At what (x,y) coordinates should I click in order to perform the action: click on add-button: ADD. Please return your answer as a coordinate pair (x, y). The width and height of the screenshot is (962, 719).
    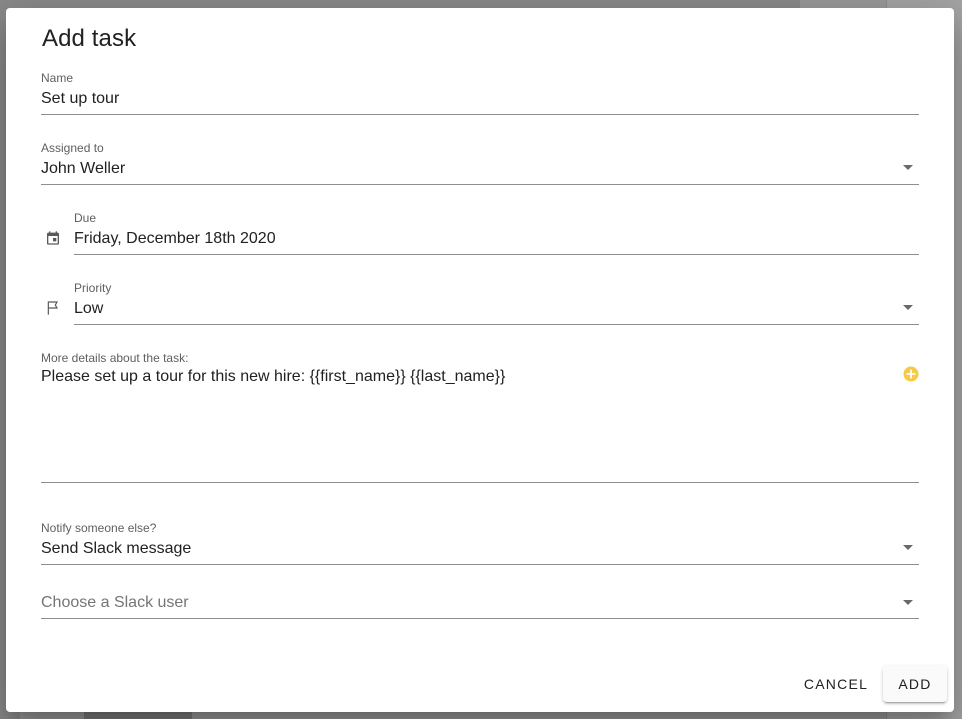
    Looking at the image, I should click on (915, 684).